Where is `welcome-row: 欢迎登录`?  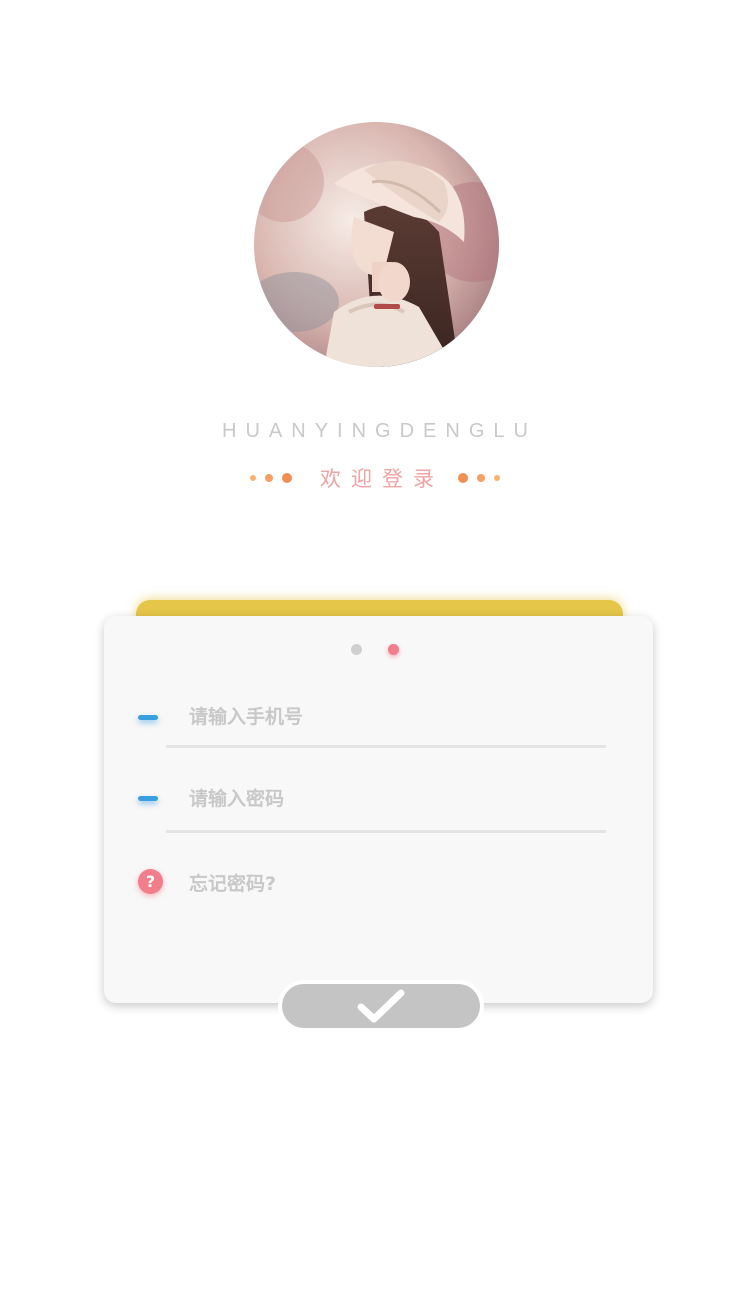 welcome-row: 欢迎登录 is located at coordinates (375, 478).